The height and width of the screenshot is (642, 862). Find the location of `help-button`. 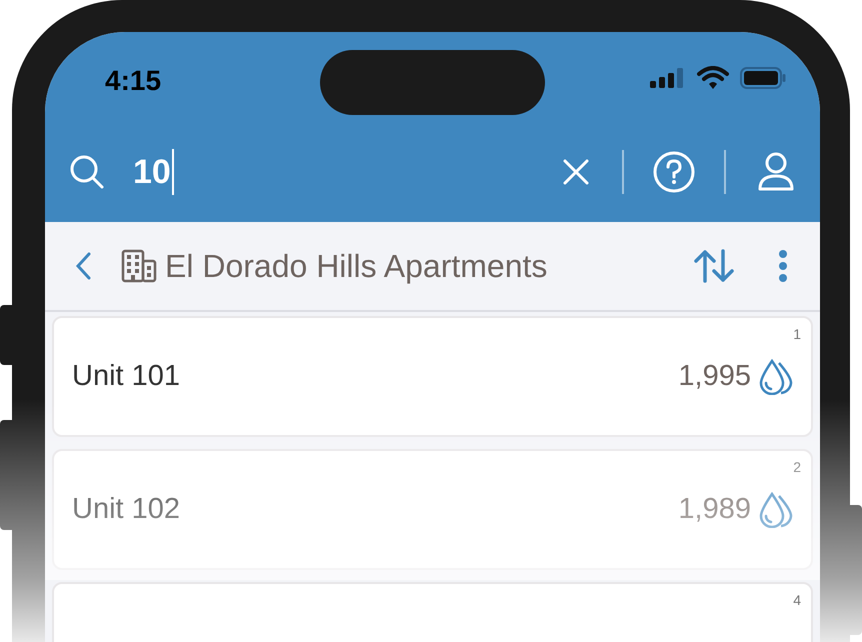

help-button is located at coordinates (674, 172).